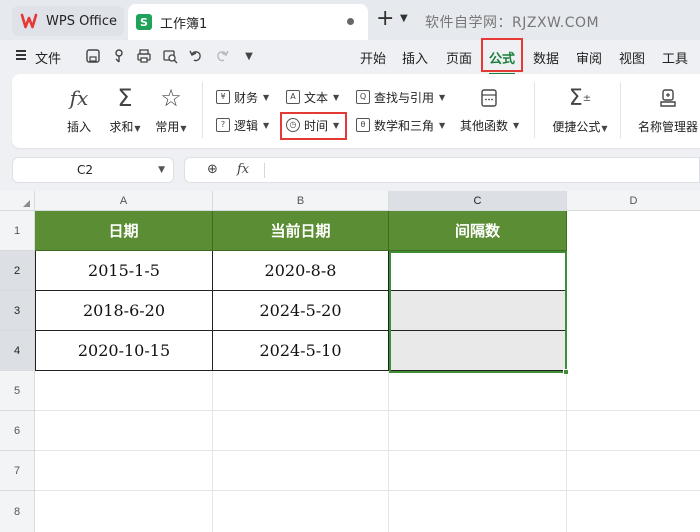 The image size is (700, 532). I want to click on row-header-6: 6, so click(17, 431).